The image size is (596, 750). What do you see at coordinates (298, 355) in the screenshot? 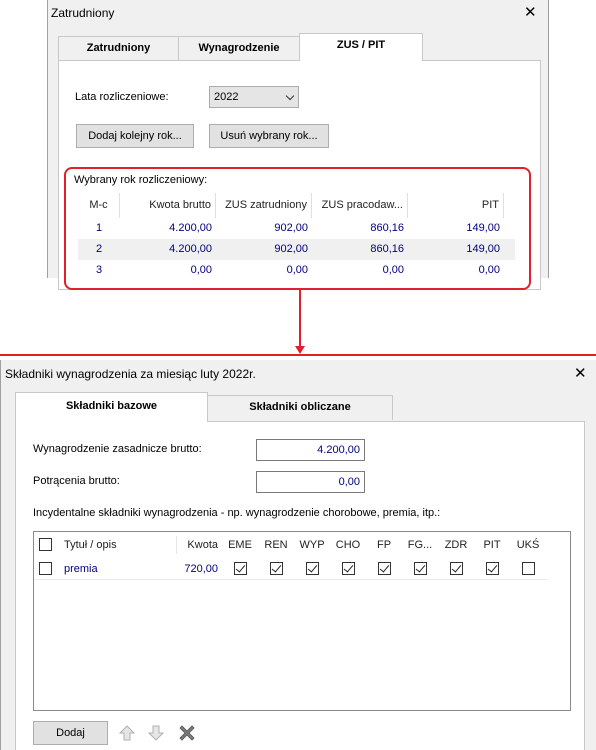
I see `divider-line` at bounding box center [298, 355].